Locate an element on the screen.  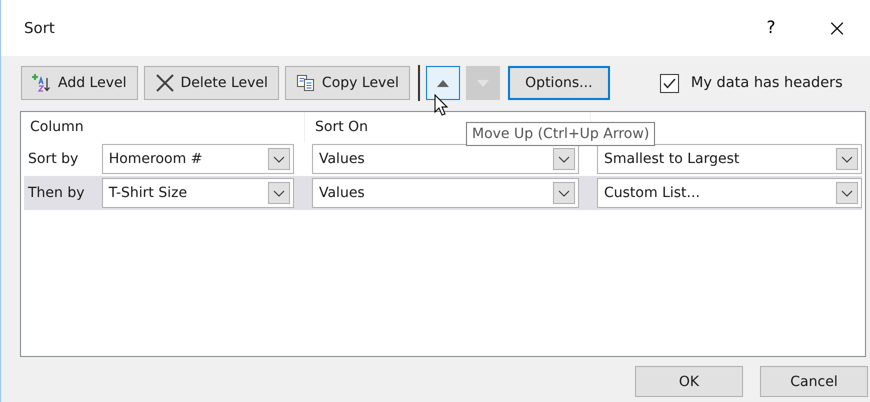
copy-icon is located at coordinates (306, 83).